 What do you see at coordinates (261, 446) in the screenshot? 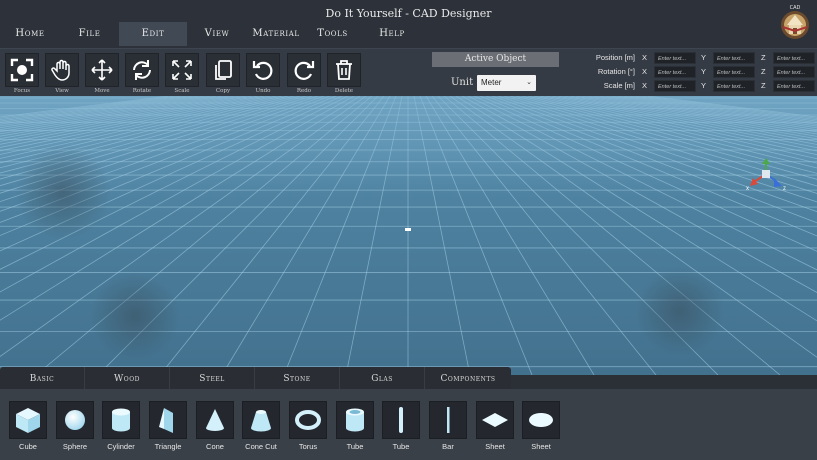
I see `shape-label: Cone Cut` at bounding box center [261, 446].